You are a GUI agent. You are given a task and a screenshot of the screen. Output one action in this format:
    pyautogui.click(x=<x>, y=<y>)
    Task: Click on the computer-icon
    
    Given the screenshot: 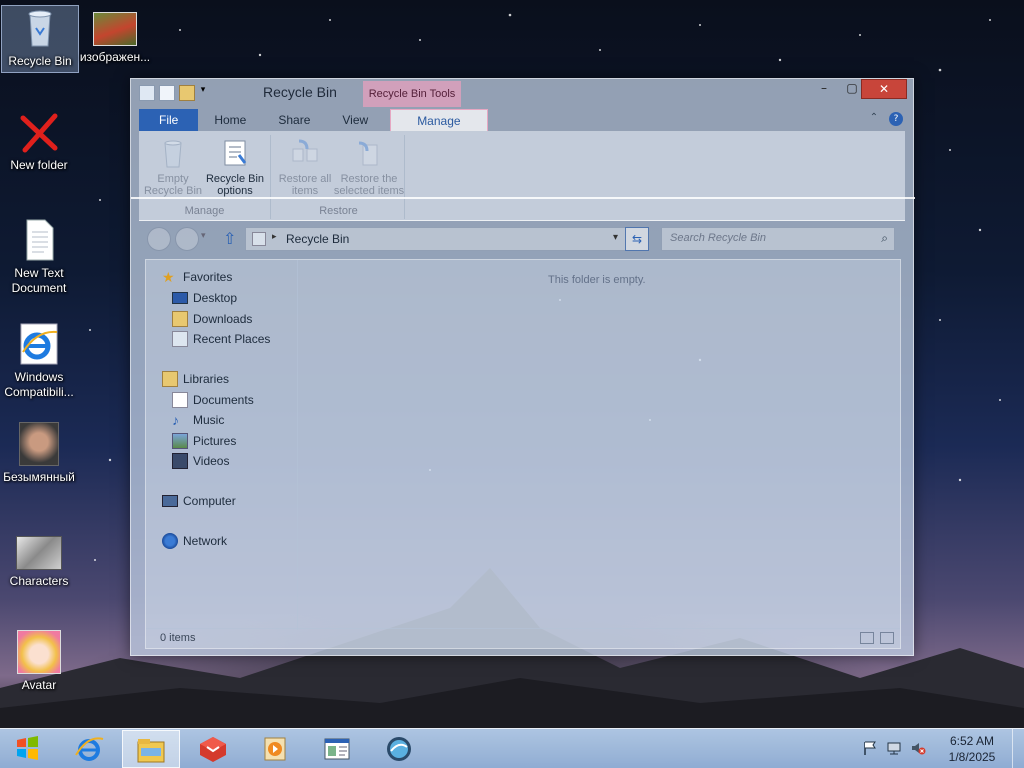 What is the action you would take?
    pyautogui.click(x=170, y=501)
    